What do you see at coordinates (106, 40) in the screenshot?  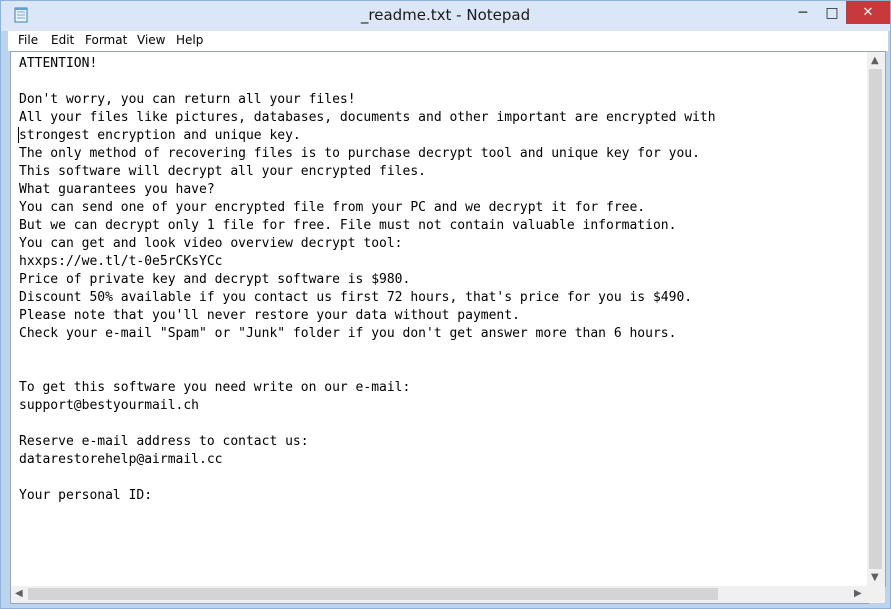 I see `menu-format: Format` at bounding box center [106, 40].